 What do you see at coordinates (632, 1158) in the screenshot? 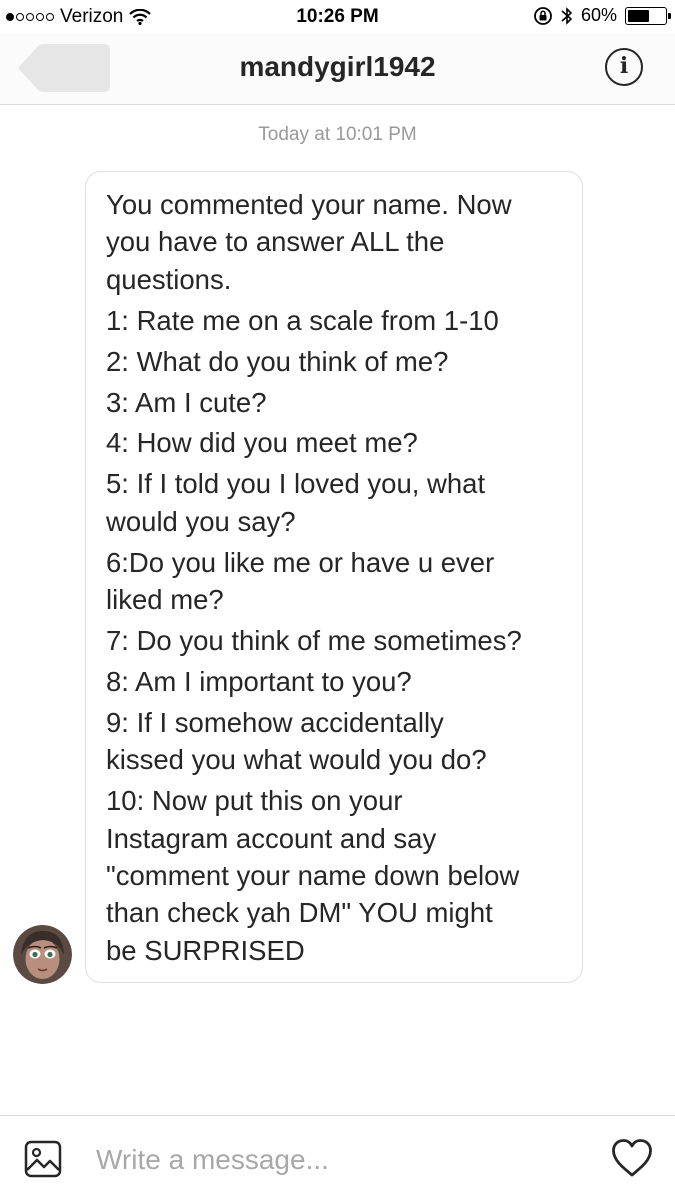
I see `heart-icon` at bounding box center [632, 1158].